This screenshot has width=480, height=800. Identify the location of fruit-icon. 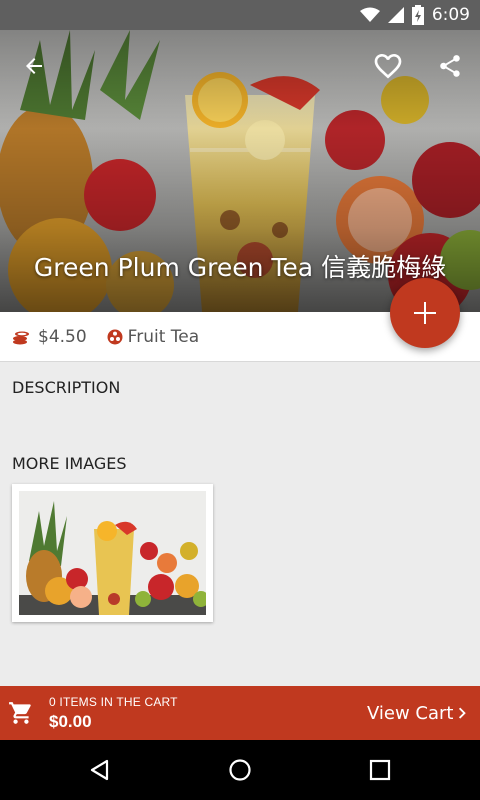
(115, 337).